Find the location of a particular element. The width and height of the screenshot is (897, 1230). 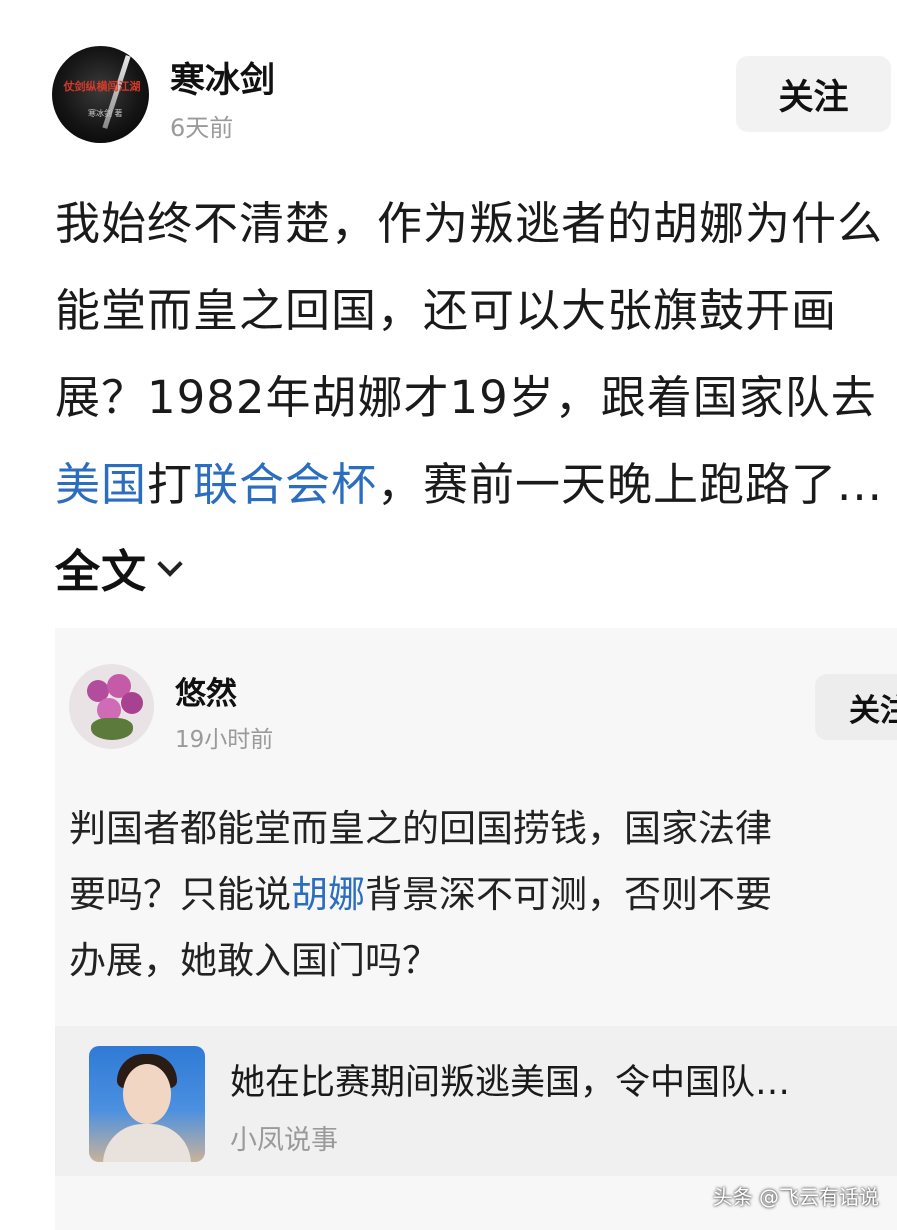

thumbnail-dress is located at coordinates (147, 1143).